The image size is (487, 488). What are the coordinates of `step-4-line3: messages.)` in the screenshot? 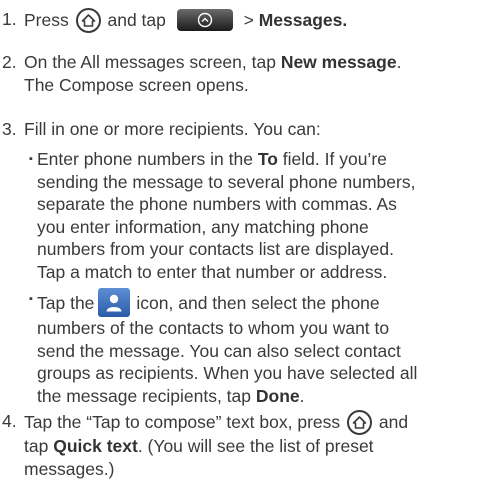 It's located at (69, 468).